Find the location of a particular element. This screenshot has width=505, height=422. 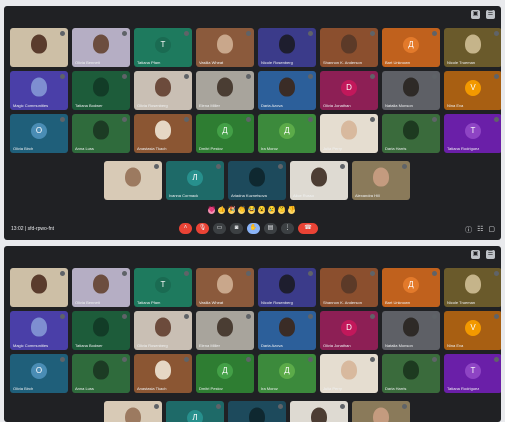

reaction-button: 😢 is located at coordinates (271, 210).